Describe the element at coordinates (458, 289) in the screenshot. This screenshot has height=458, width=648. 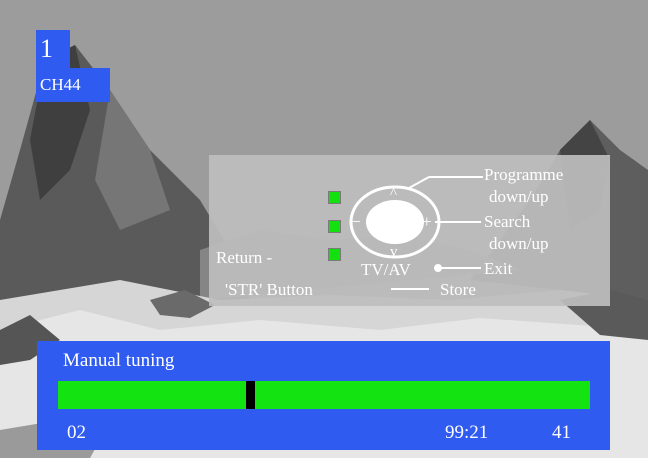
I see `store-label: Store` at that location.